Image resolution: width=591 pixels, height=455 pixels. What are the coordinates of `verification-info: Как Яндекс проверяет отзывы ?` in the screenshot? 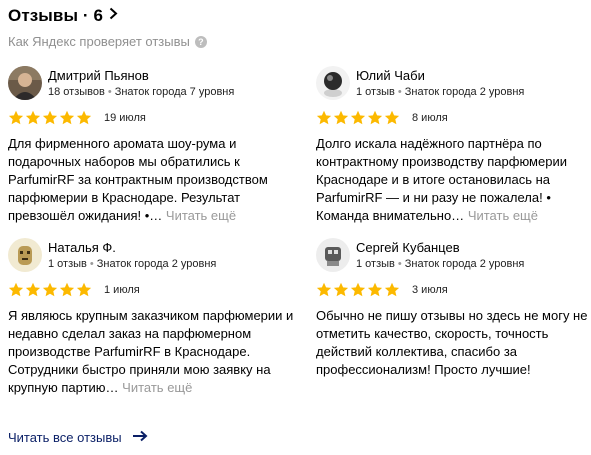 It's located at (107, 41).